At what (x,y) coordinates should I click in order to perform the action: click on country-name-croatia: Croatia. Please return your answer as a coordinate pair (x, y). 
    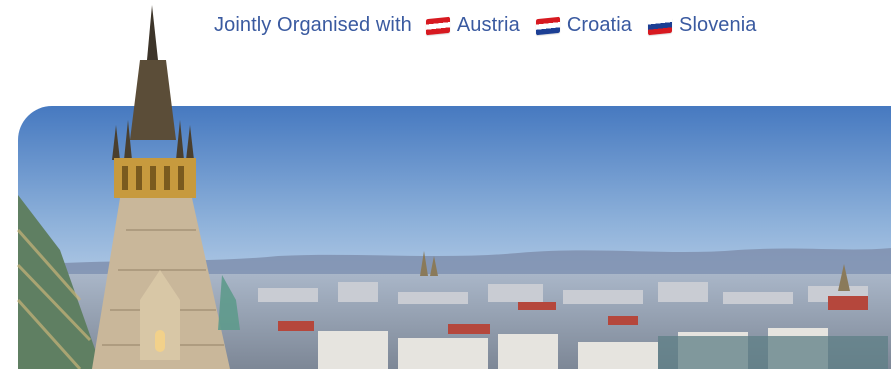
    Looking at the image, I should click on (599, 25).